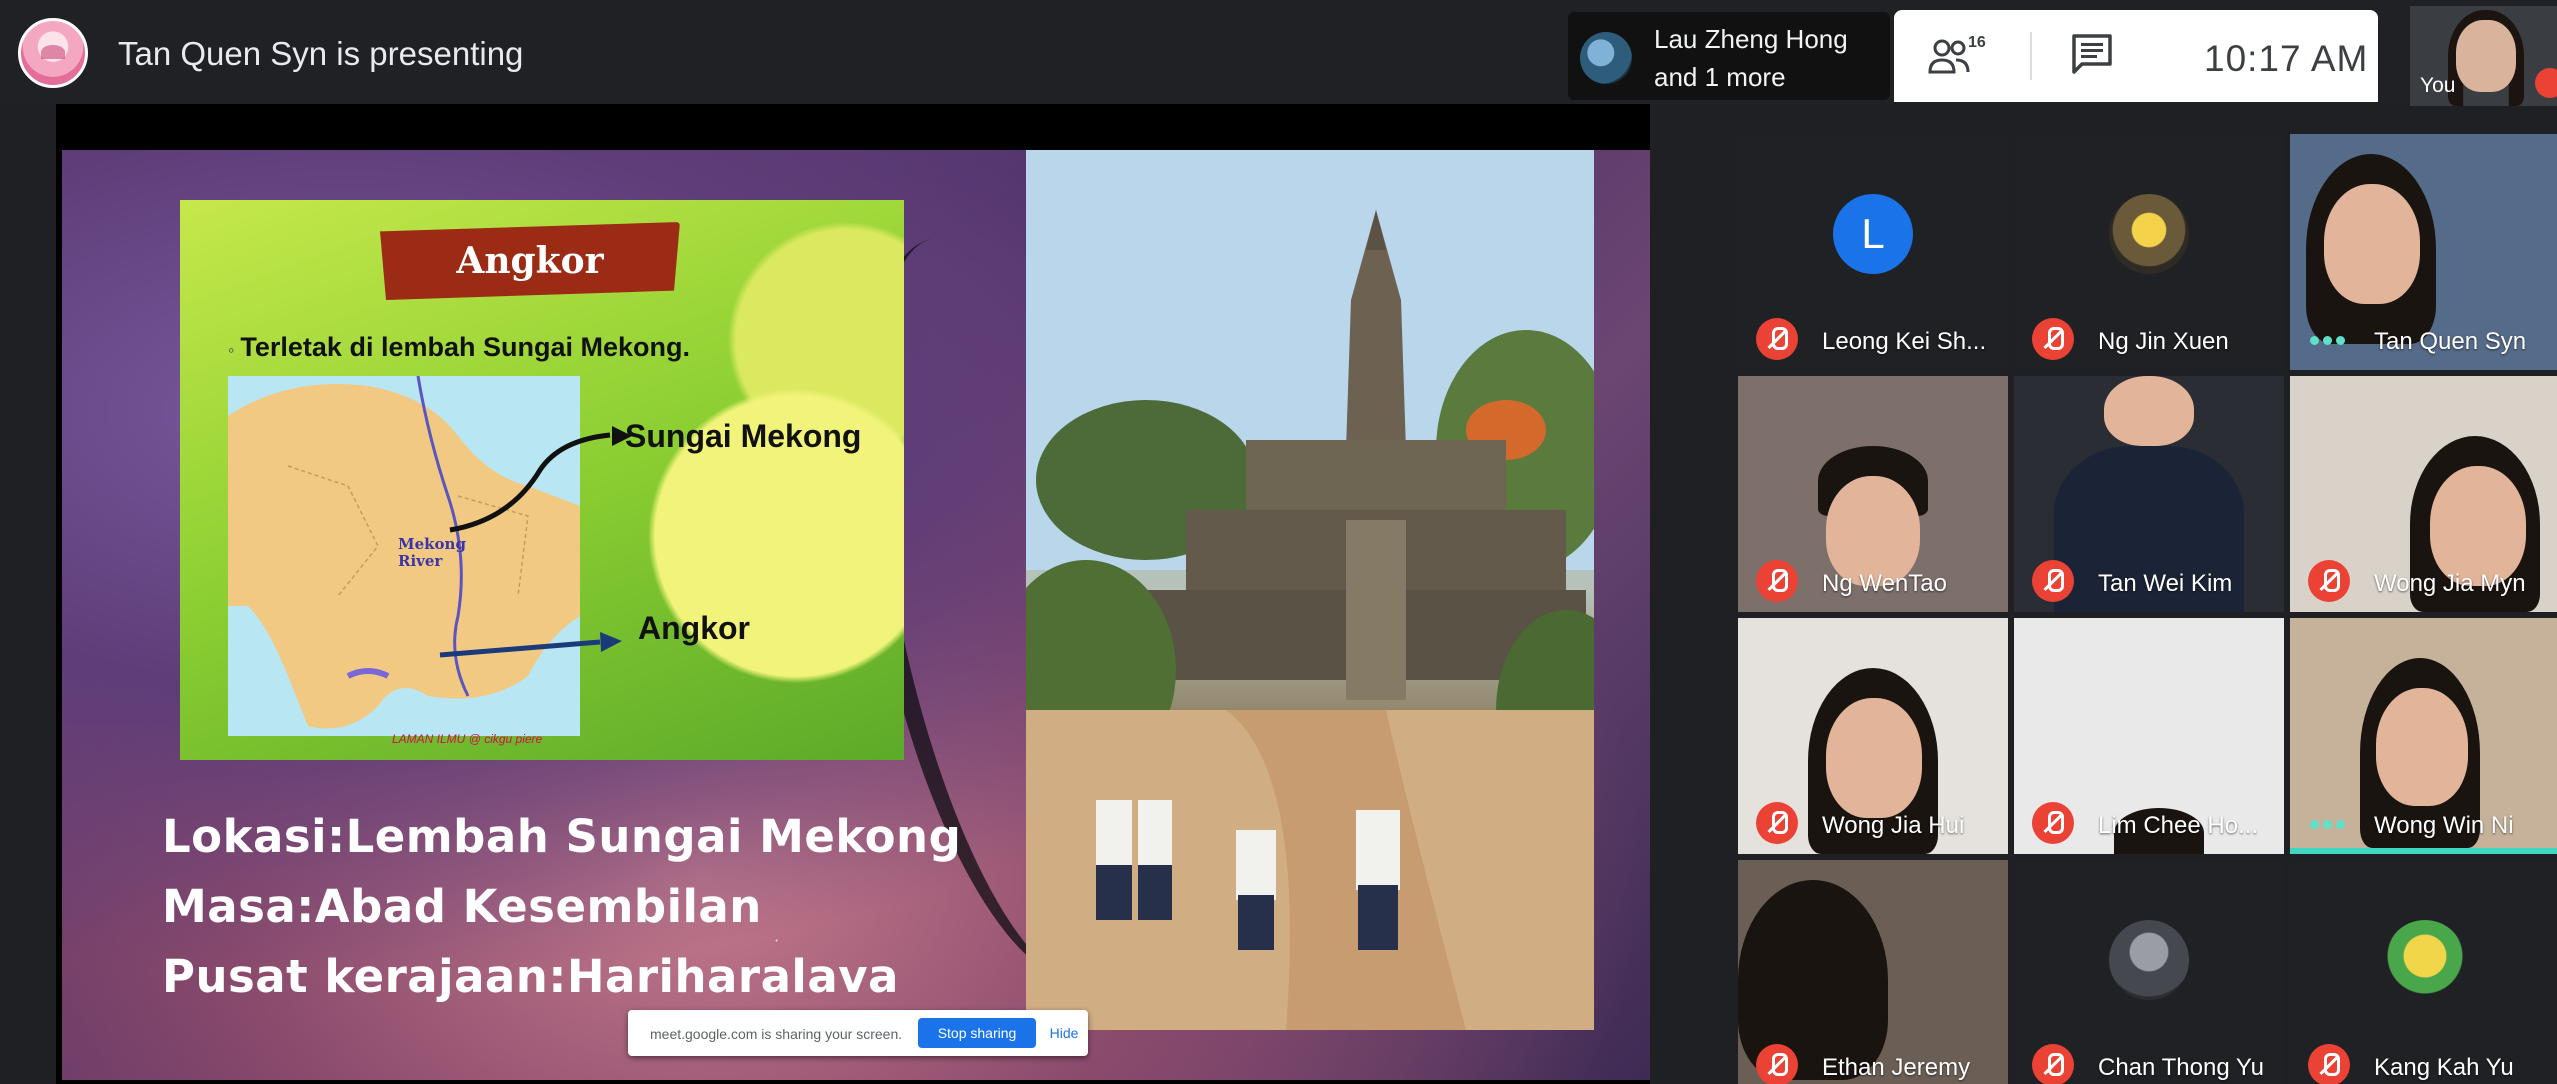 This screenshot has height=1084, width=2557. Describe the element at coordinates (1873, 494) in the screenshot. I see `participant-tile: Ng WenTao` at that location.